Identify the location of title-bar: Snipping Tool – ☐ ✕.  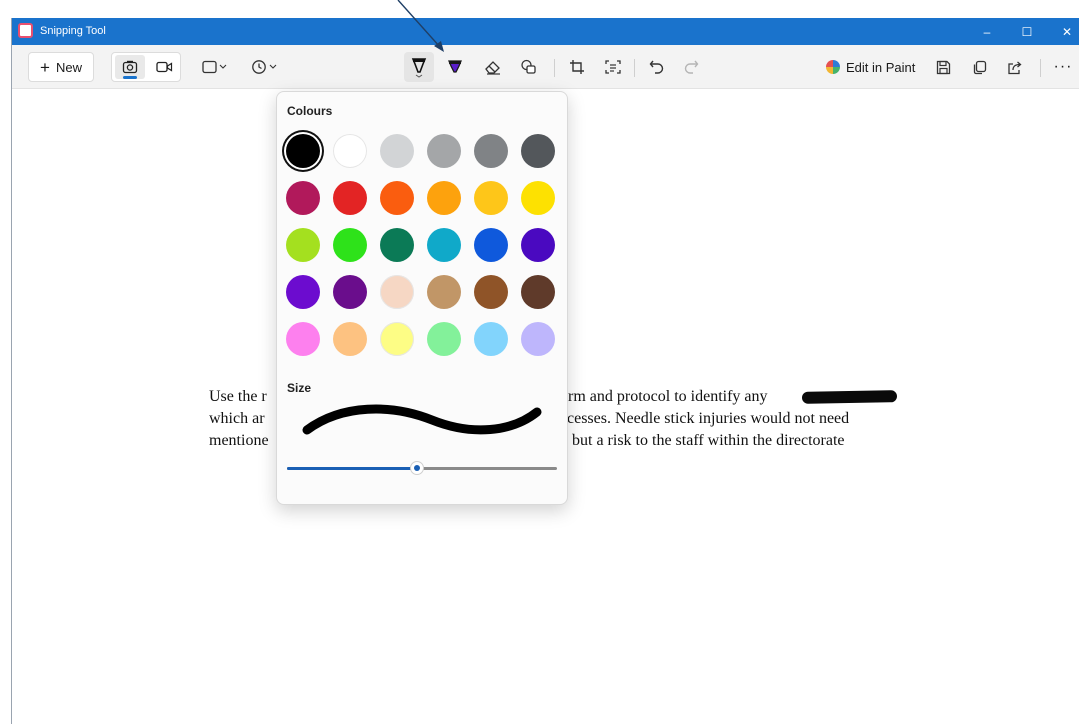
(545, 31).